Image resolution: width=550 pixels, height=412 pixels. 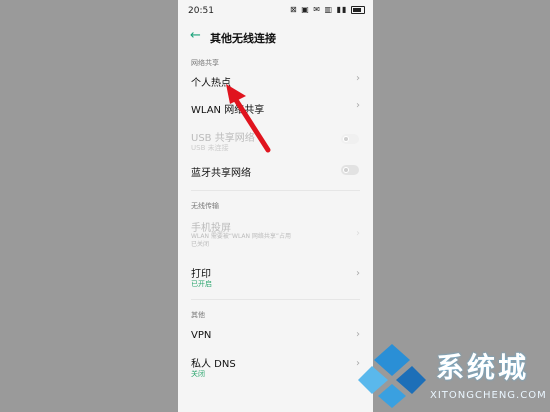 What do you see at coordinates (488, 395) in the screenshot?
I see `watermark-subtext: XITONGCHENG.COM` at bounding box center [488, 395].